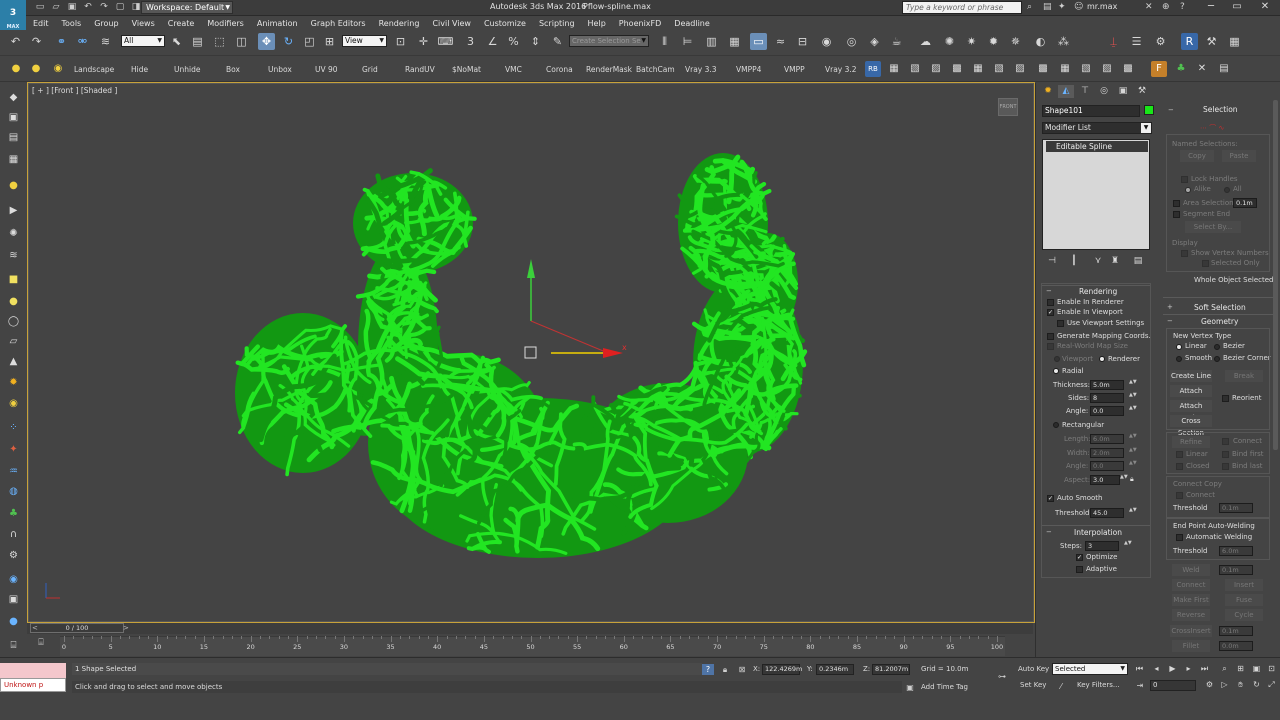 The height and width of the screenshot is (720, 1280). What do you see at coordinates (1189, 41) in the screenshot?
I see `rebusfarm-icon: R` at bounding box center [1189, 41].